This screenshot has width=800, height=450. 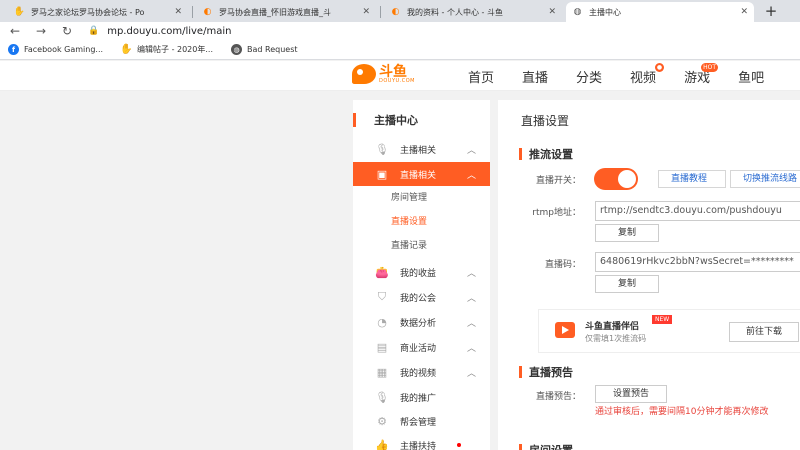 I want to click on rtmp-address-field: rtmp://sendtc3.douyu.com/pushdouyu, so click(x=697, y=211).